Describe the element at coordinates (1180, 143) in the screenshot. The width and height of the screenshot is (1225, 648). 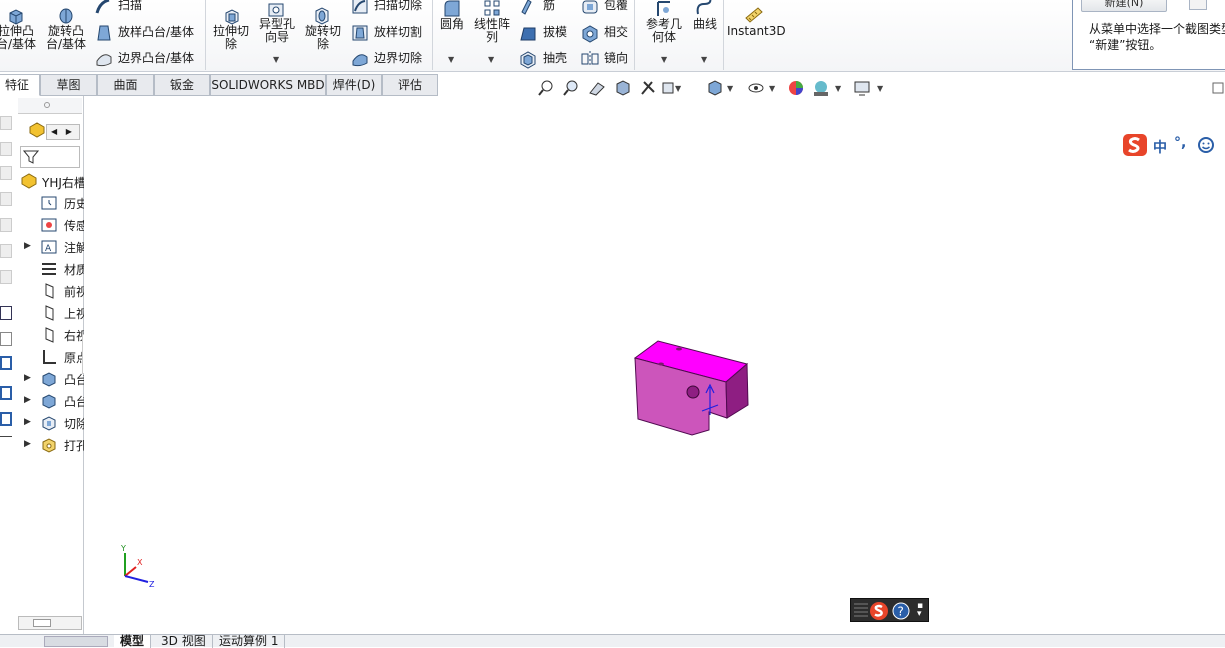
I see `ime-punct-label: °,` at that location.